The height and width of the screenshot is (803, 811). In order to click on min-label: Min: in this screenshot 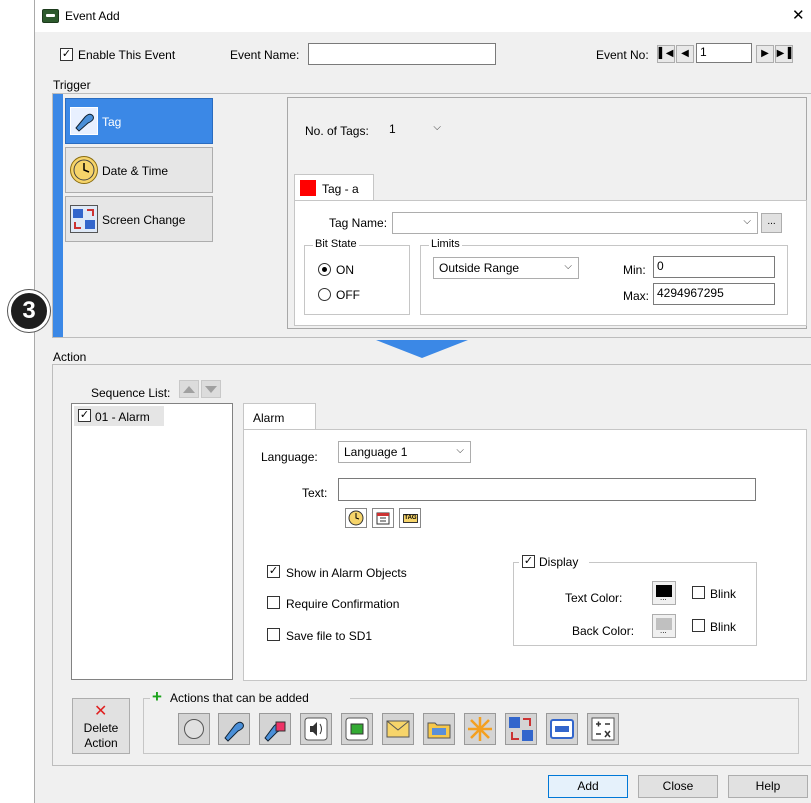, I will do `click(634, 270)`.